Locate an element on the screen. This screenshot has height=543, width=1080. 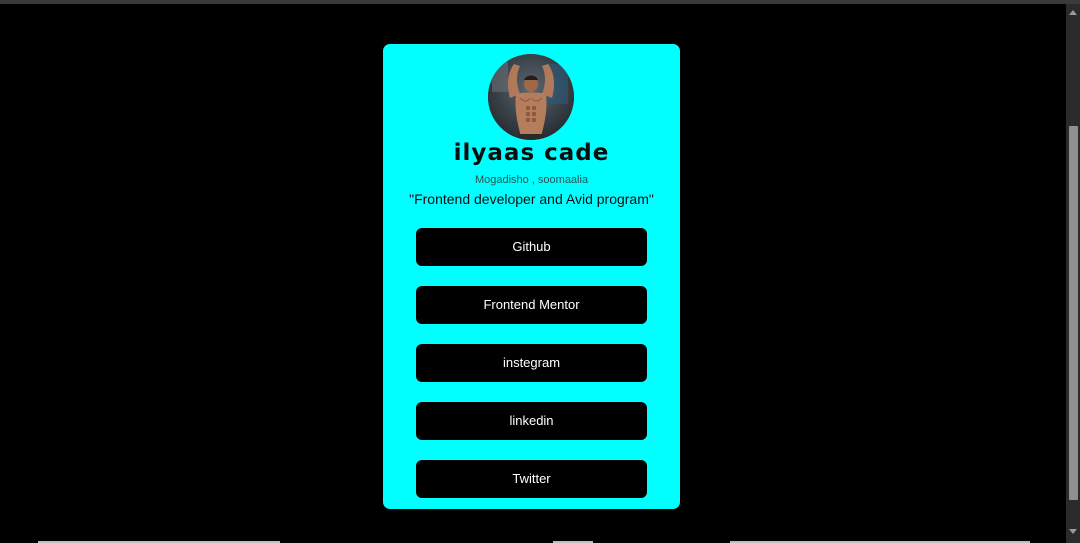
scroll-down-arrow-icon is located at coordinates (1073, 531).